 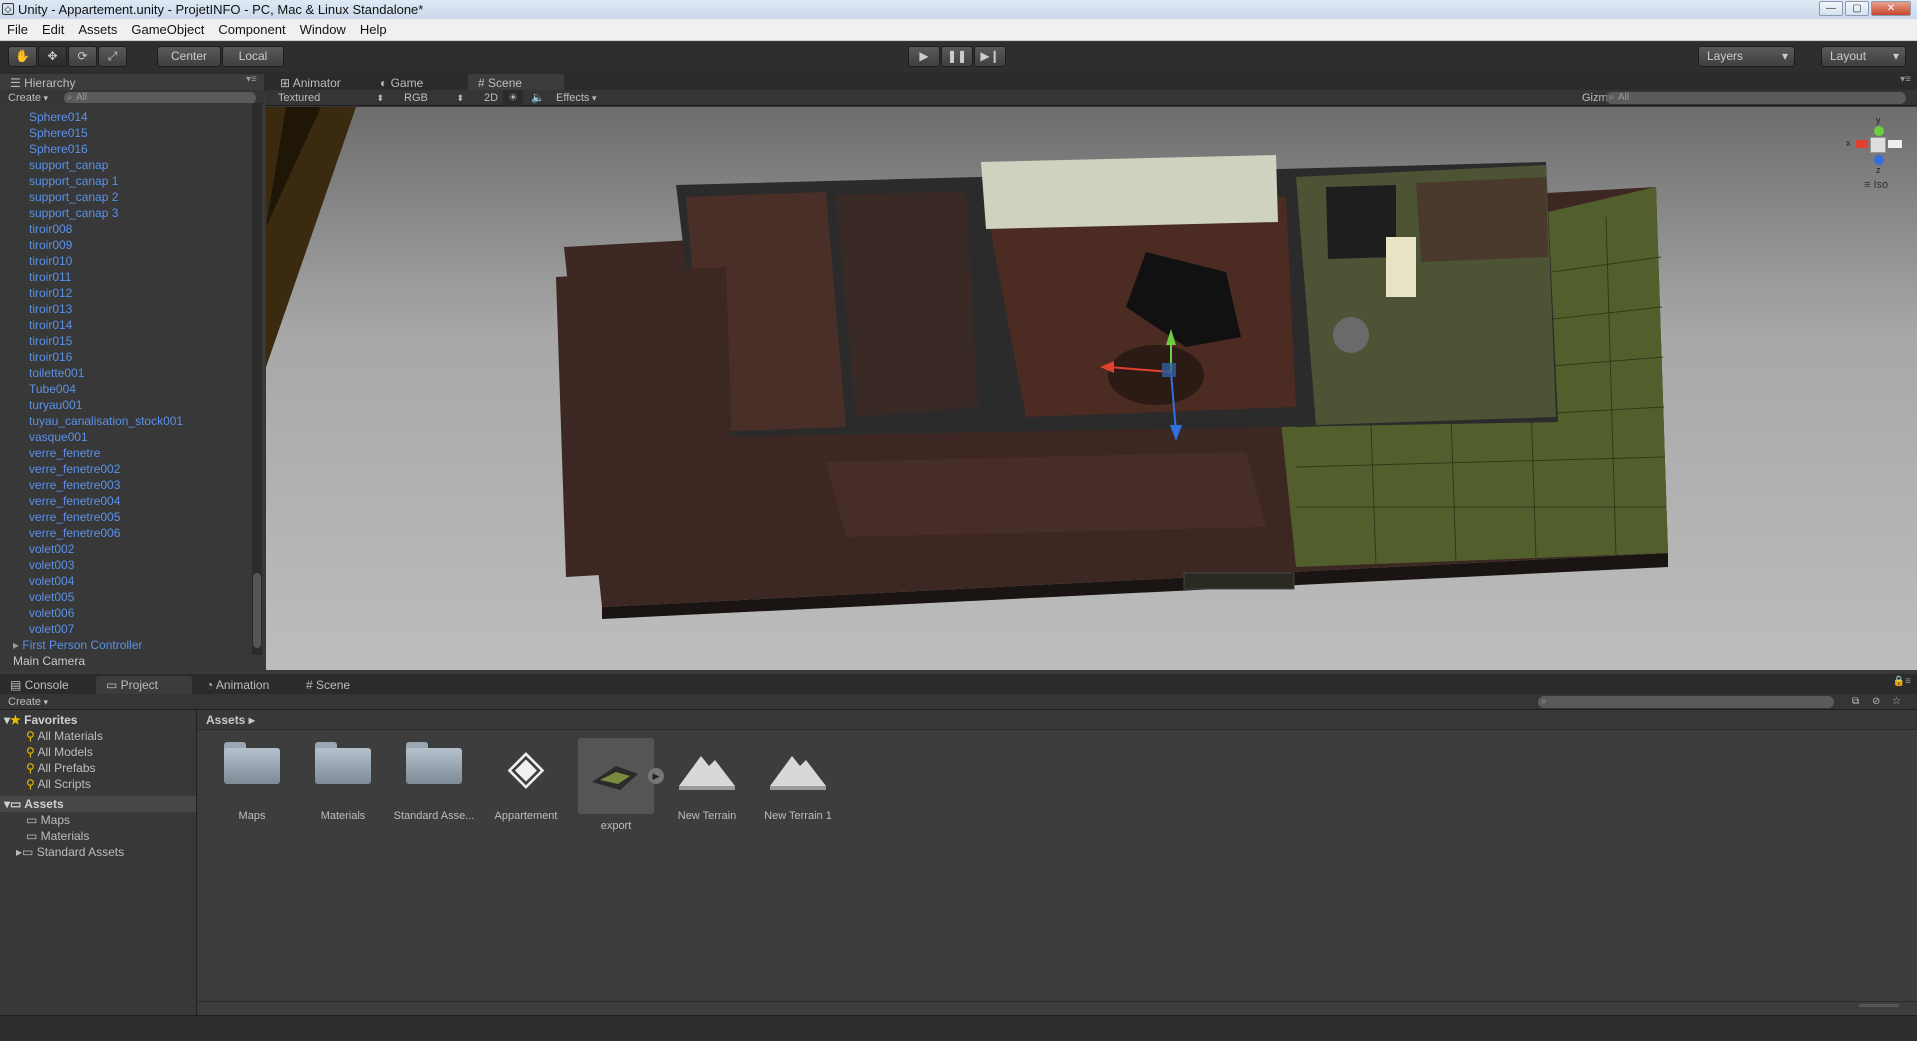 What do you see at coordinates (17, 29) in the screenshot?
I see `menu-file: File` at bounding box center [17, 29].